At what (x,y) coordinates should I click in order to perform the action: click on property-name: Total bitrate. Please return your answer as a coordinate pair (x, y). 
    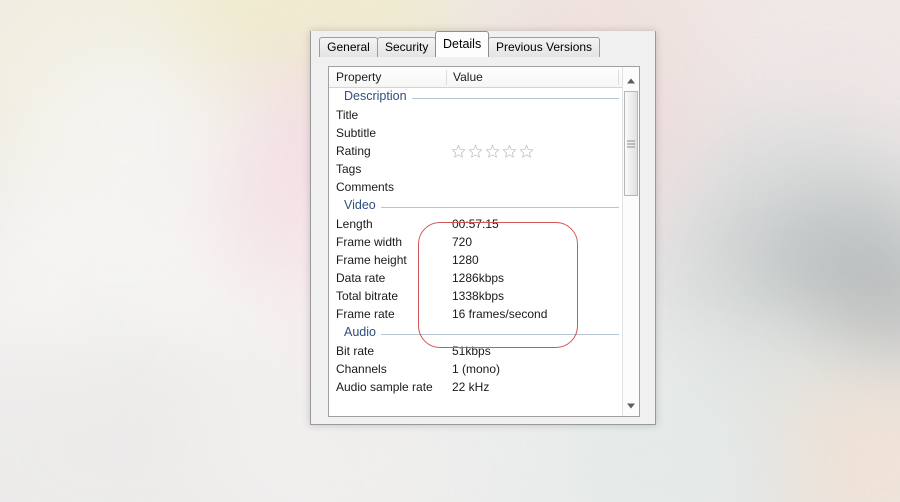
    Looking at the image, I should click on (367, 296).